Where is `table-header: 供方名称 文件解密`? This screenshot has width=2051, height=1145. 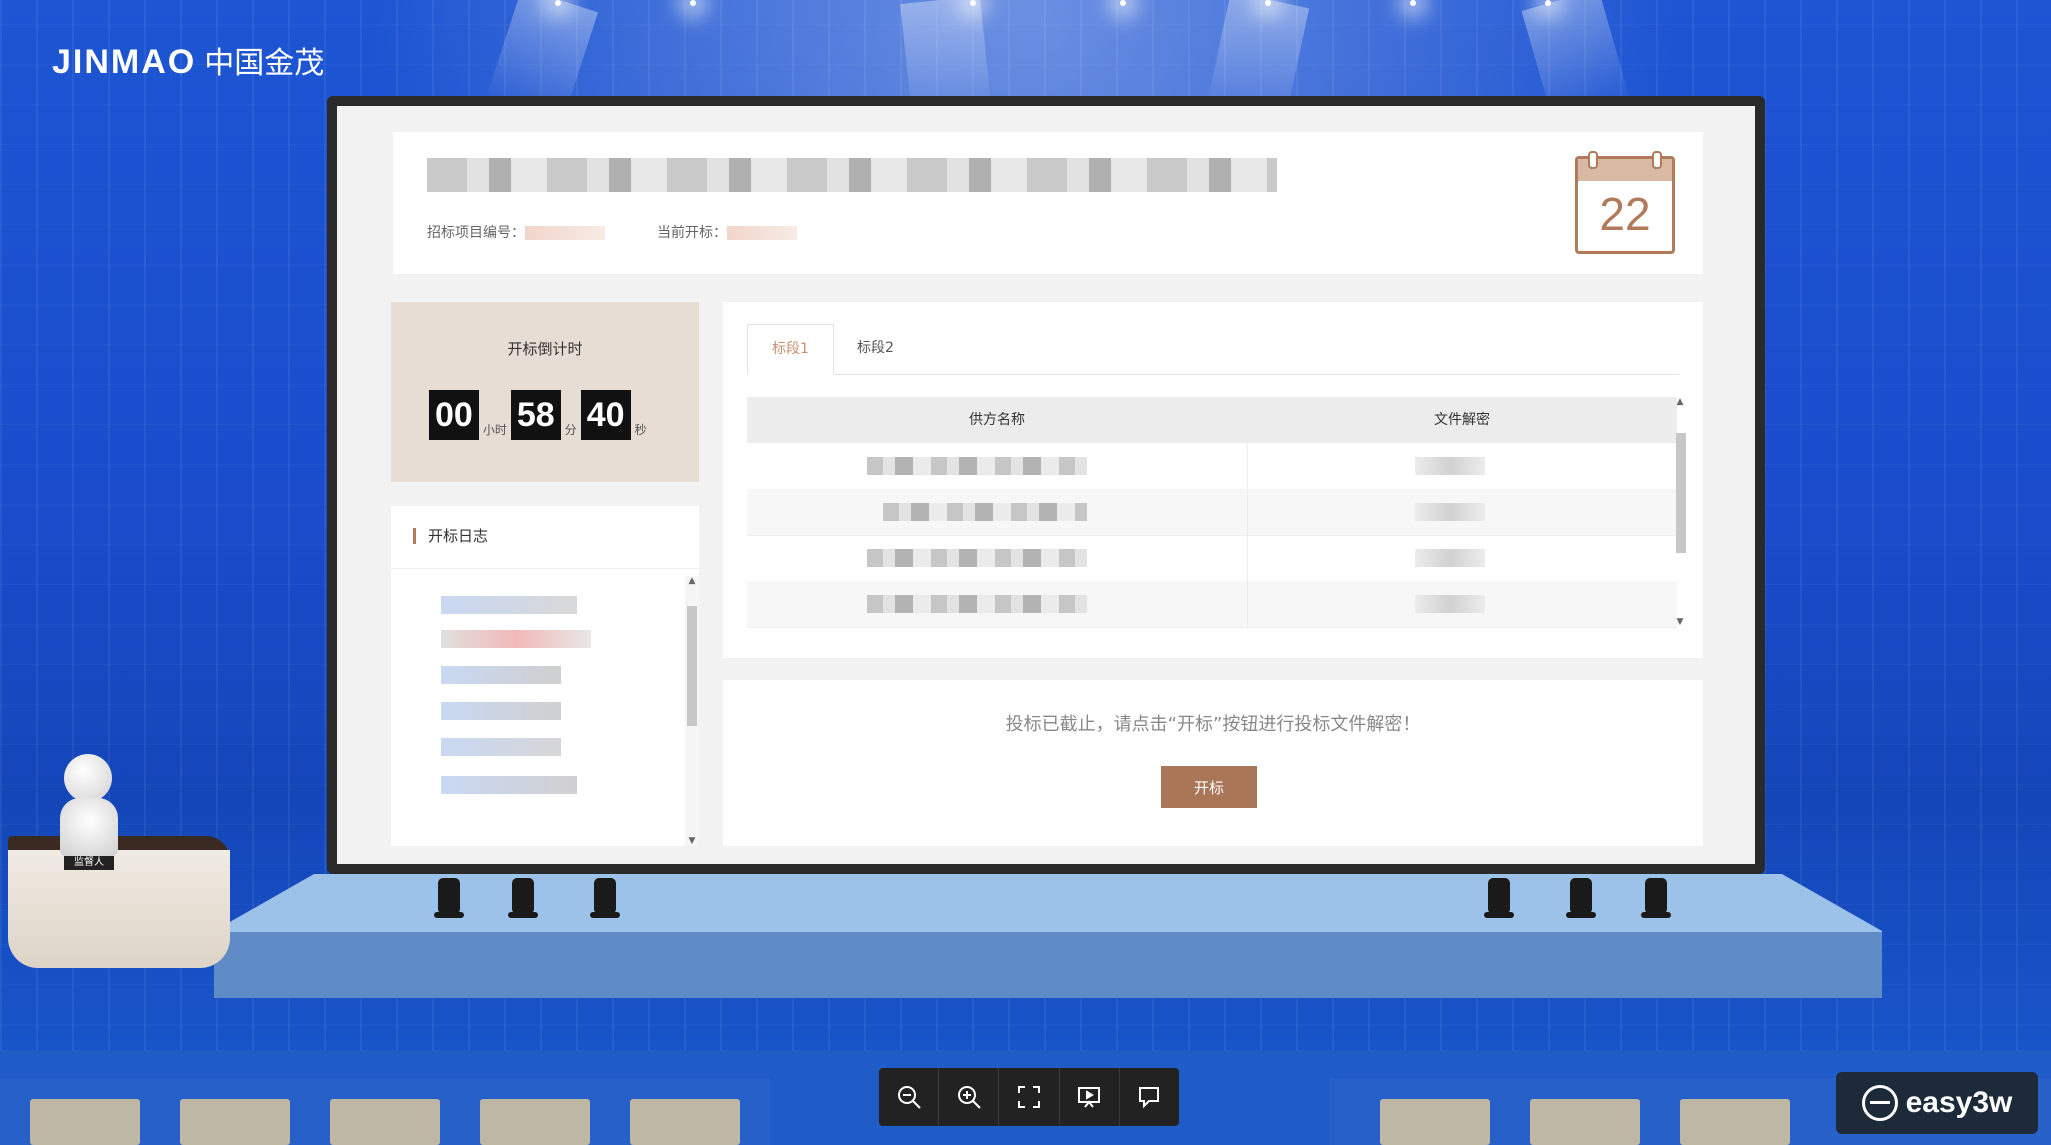
table-header: 供方名称 文件解密 is located at coordinates (1212, 420).